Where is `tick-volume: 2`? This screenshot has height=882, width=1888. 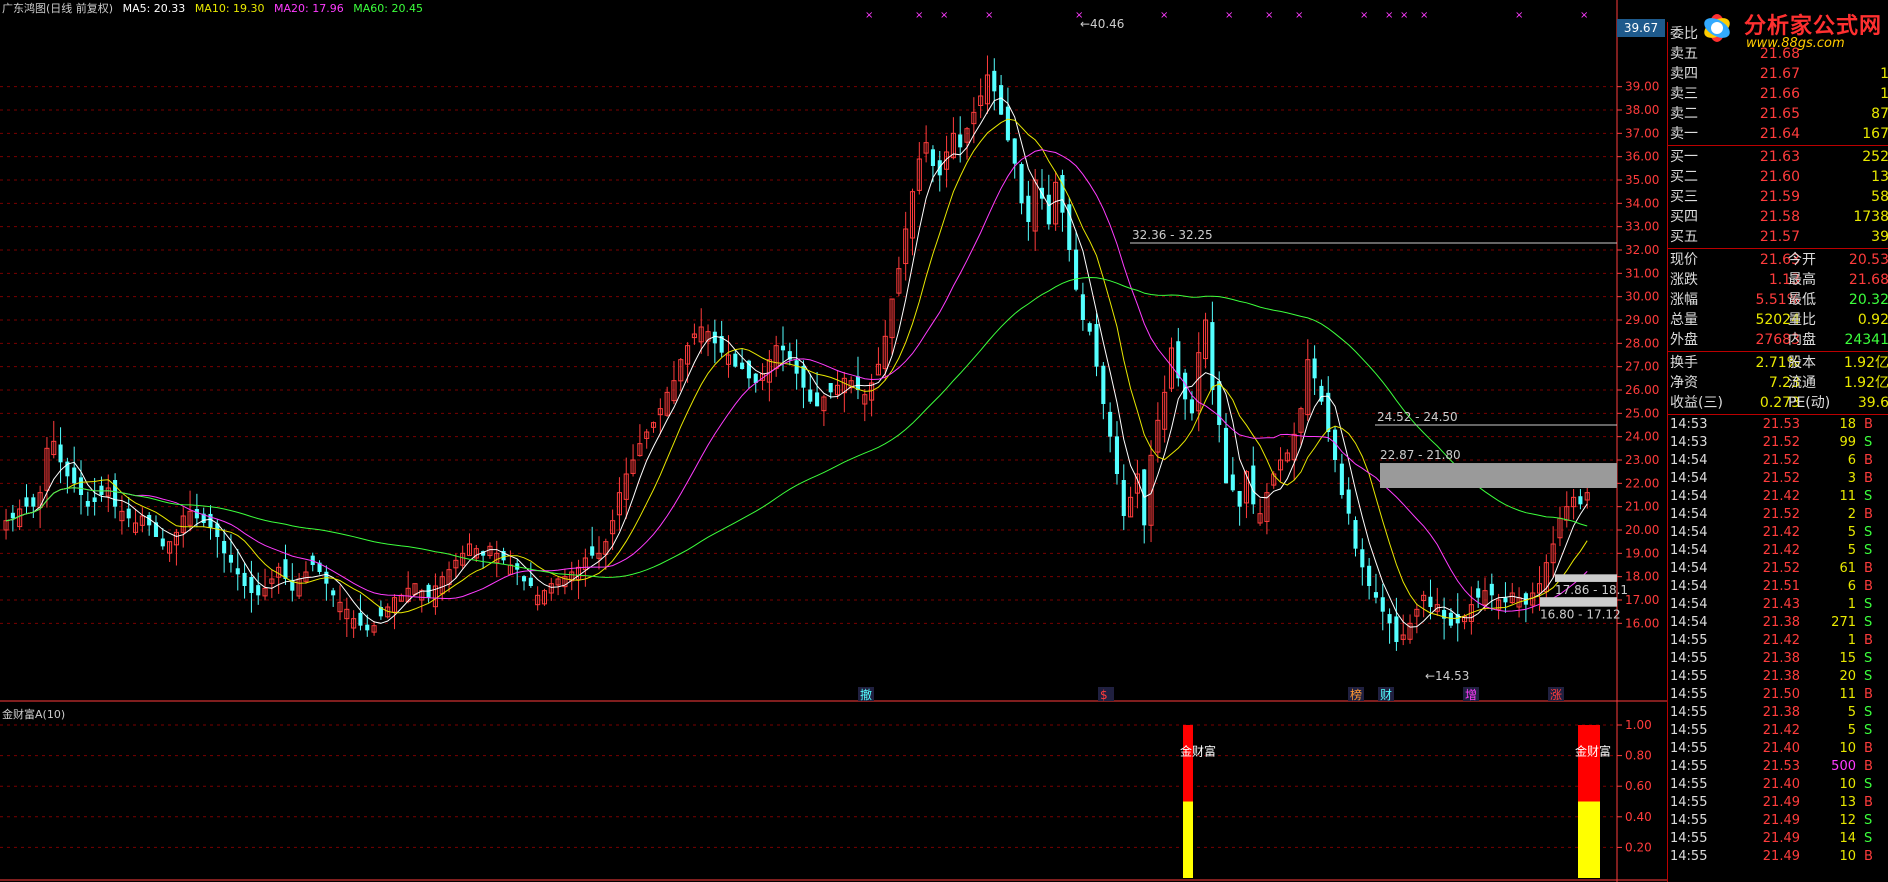 tick-volume: 2 is located at coordinates (1851, 514).